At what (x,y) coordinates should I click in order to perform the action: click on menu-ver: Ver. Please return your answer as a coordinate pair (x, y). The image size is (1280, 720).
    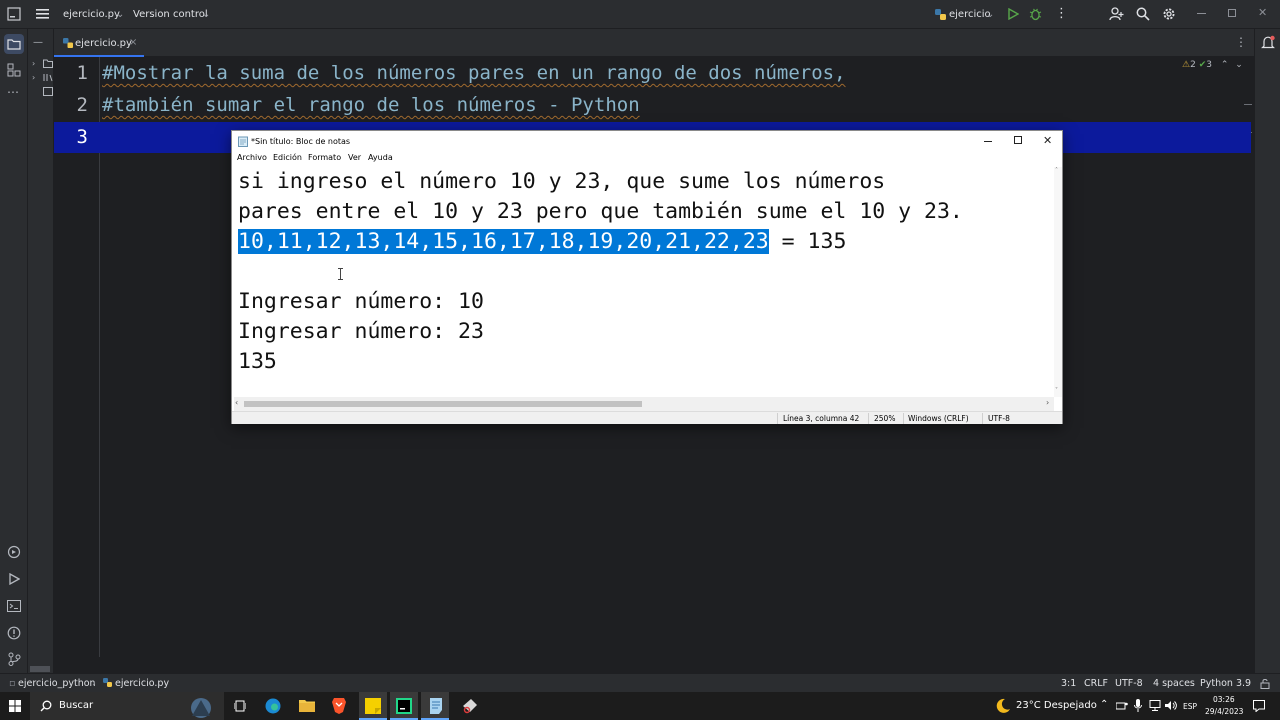
    Looking at the image, I should click on (354, 157).